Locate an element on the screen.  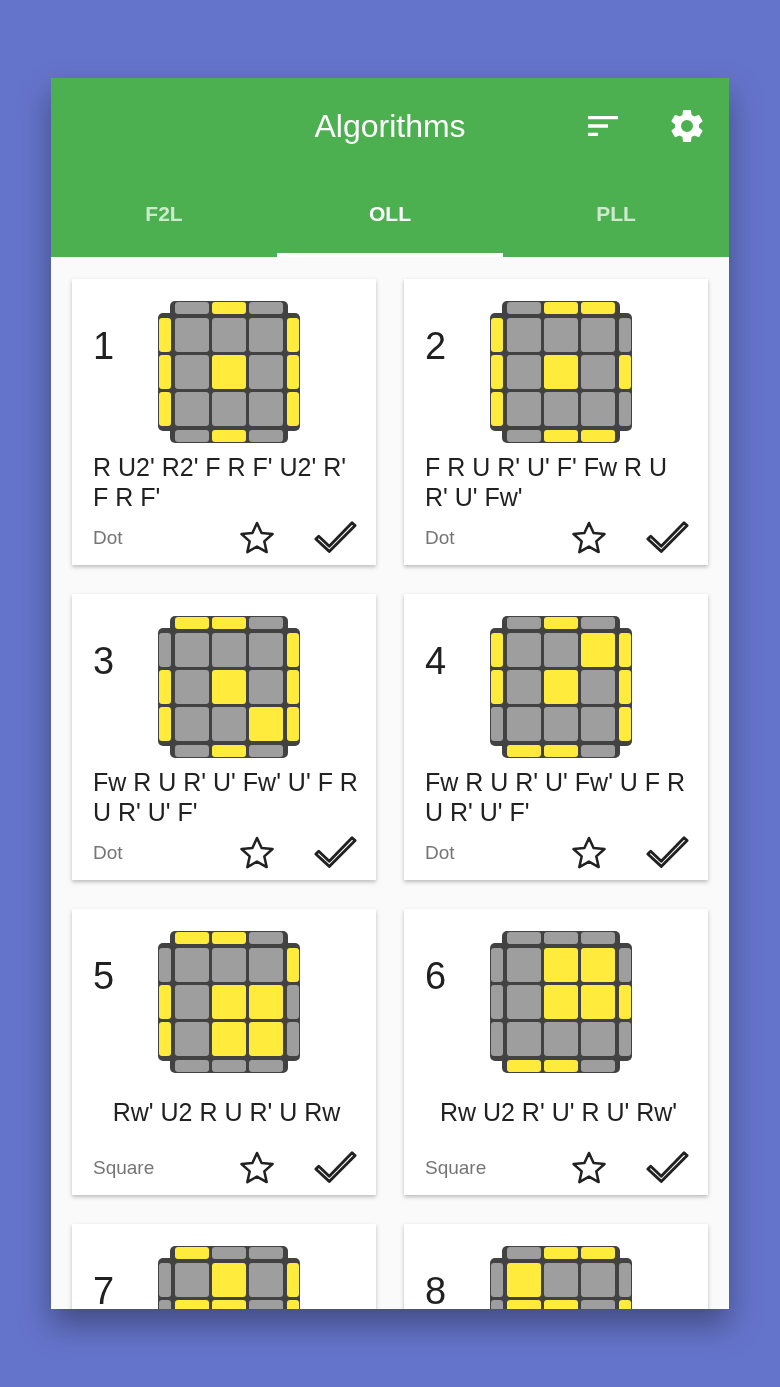
algorithm-text: Rw U2 R' U' R U' Rw' is located at coordinates (558, 1112).